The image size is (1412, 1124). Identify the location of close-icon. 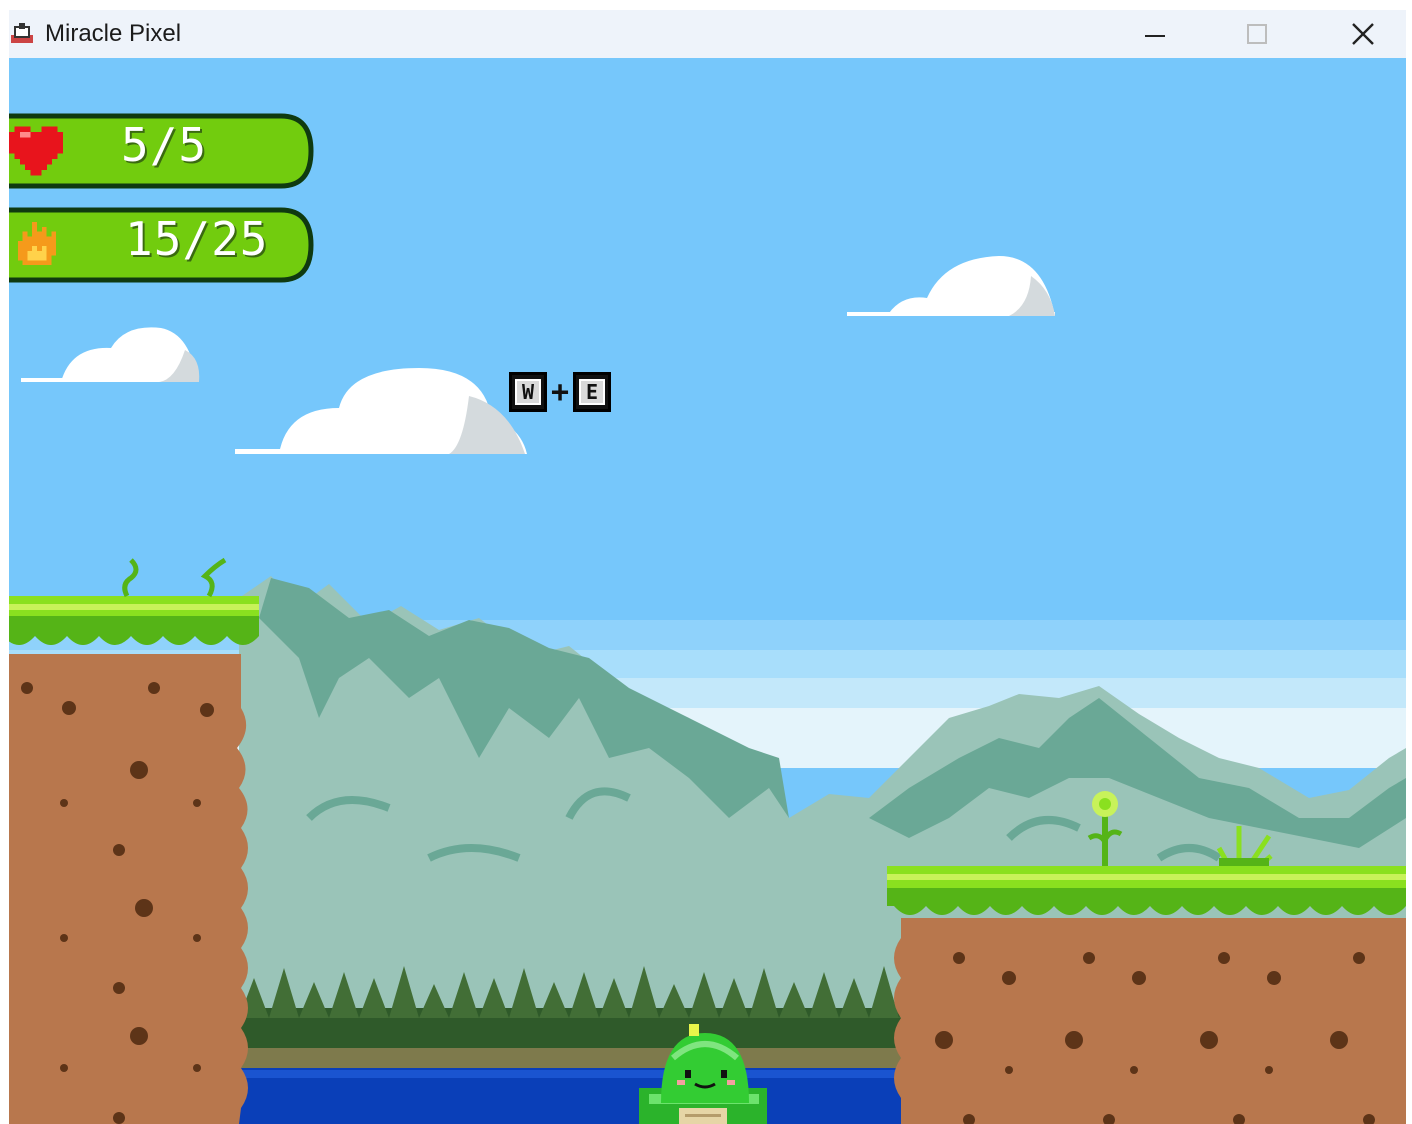
(1363, 34).